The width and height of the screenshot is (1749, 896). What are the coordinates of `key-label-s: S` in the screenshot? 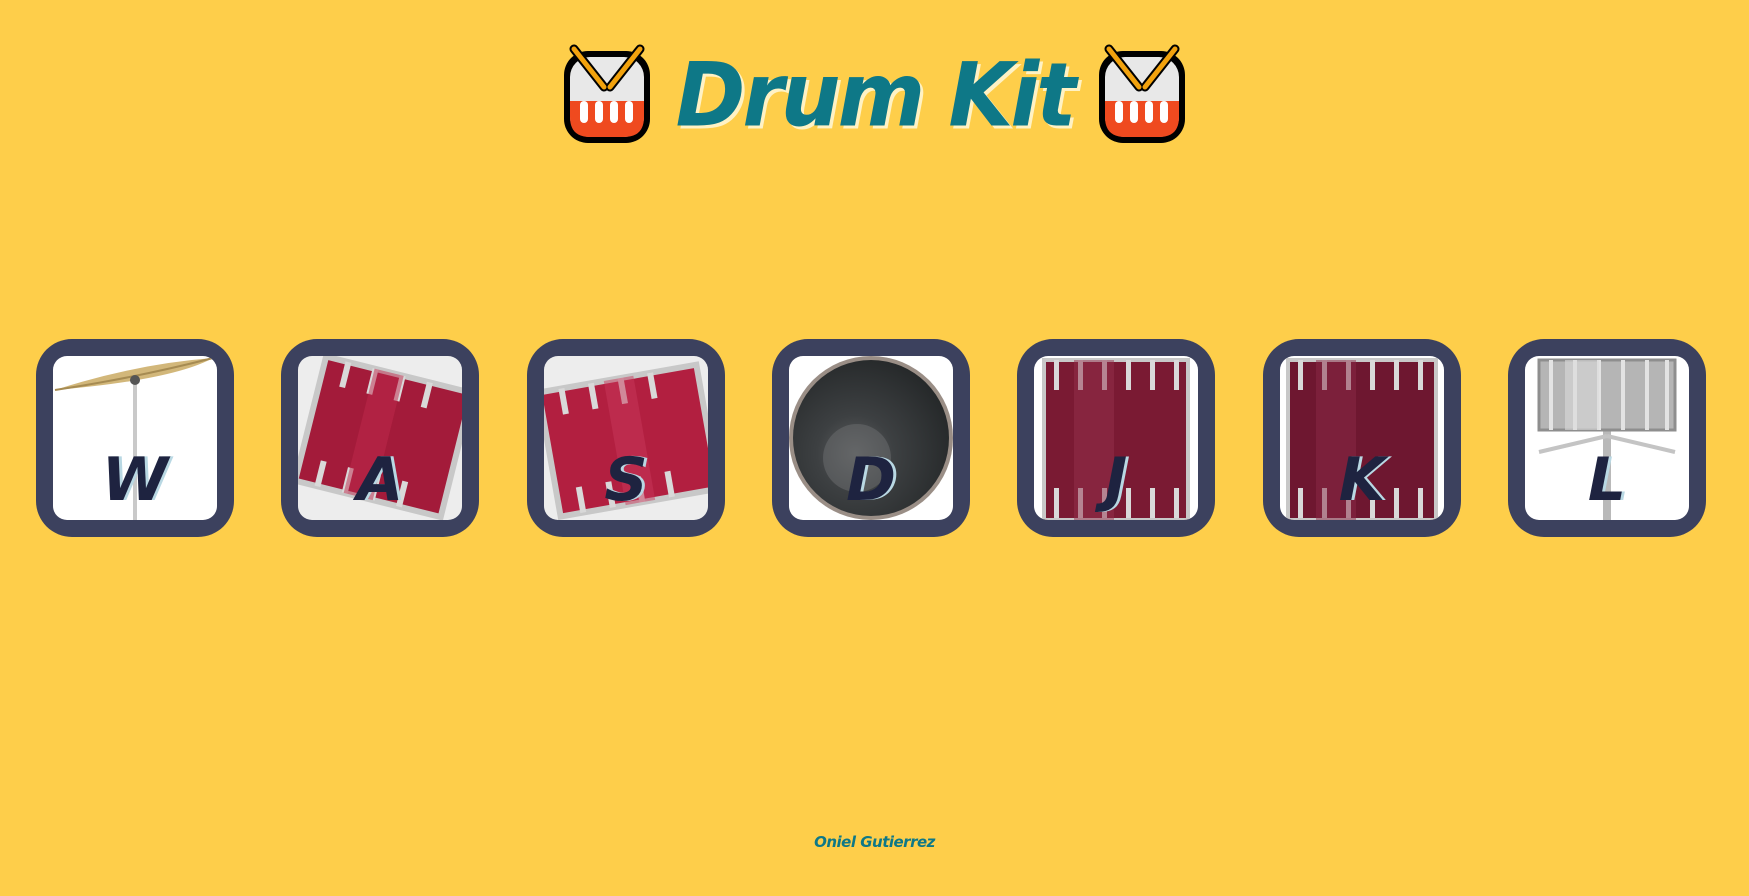 It's located at (626, 480).